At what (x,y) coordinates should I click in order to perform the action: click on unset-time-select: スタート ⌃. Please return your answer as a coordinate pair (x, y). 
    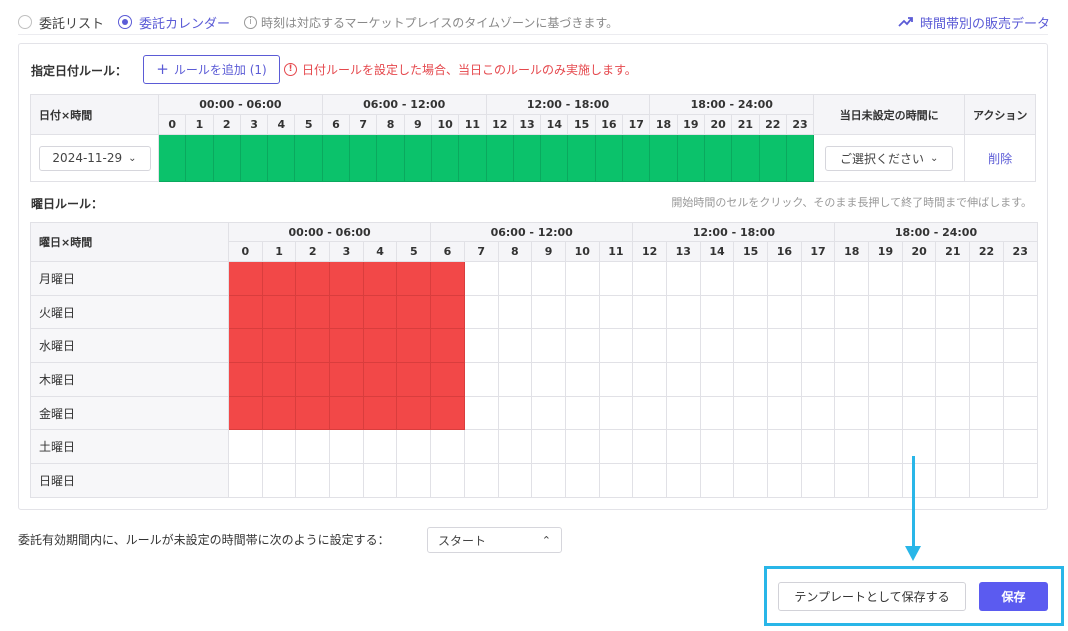
    Looking at the image, I should click on (494, 540).